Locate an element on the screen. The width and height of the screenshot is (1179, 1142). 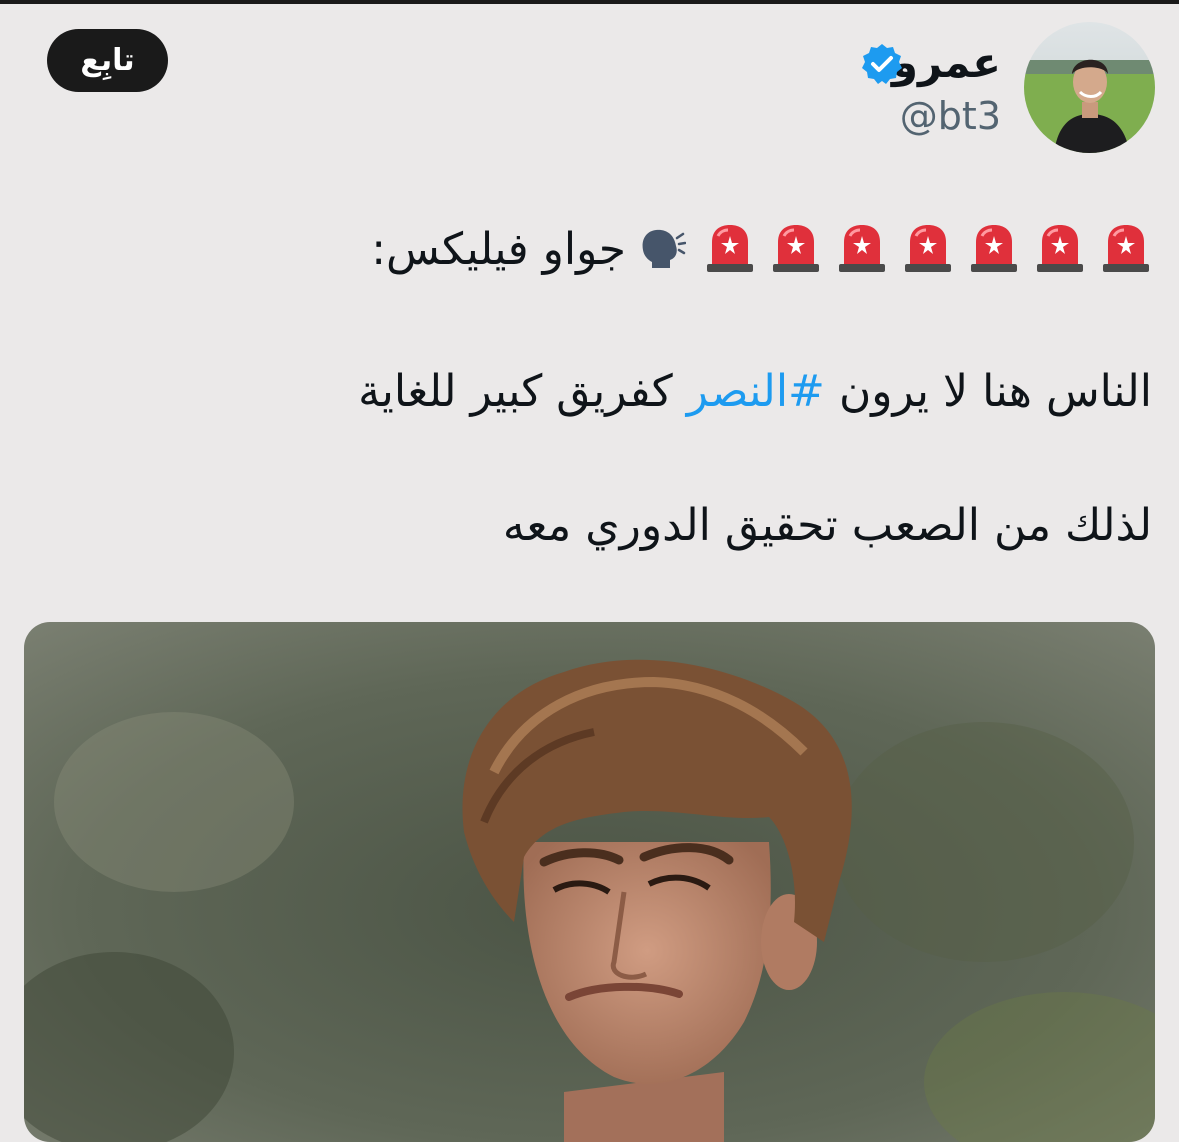
speaking-head-icon is located at coordinates (661, 249).